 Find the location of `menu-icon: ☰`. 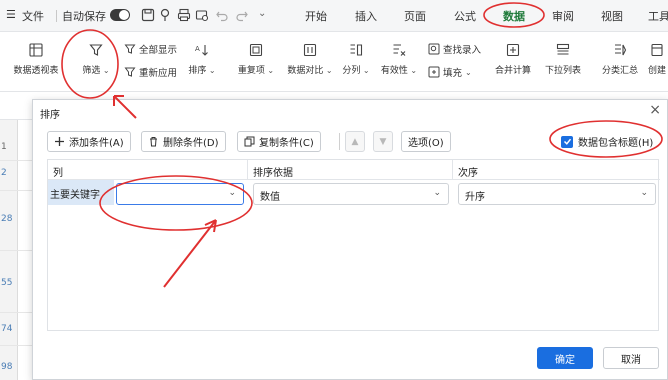

menu-icon: ☰ is located at coordinates (11, 14).